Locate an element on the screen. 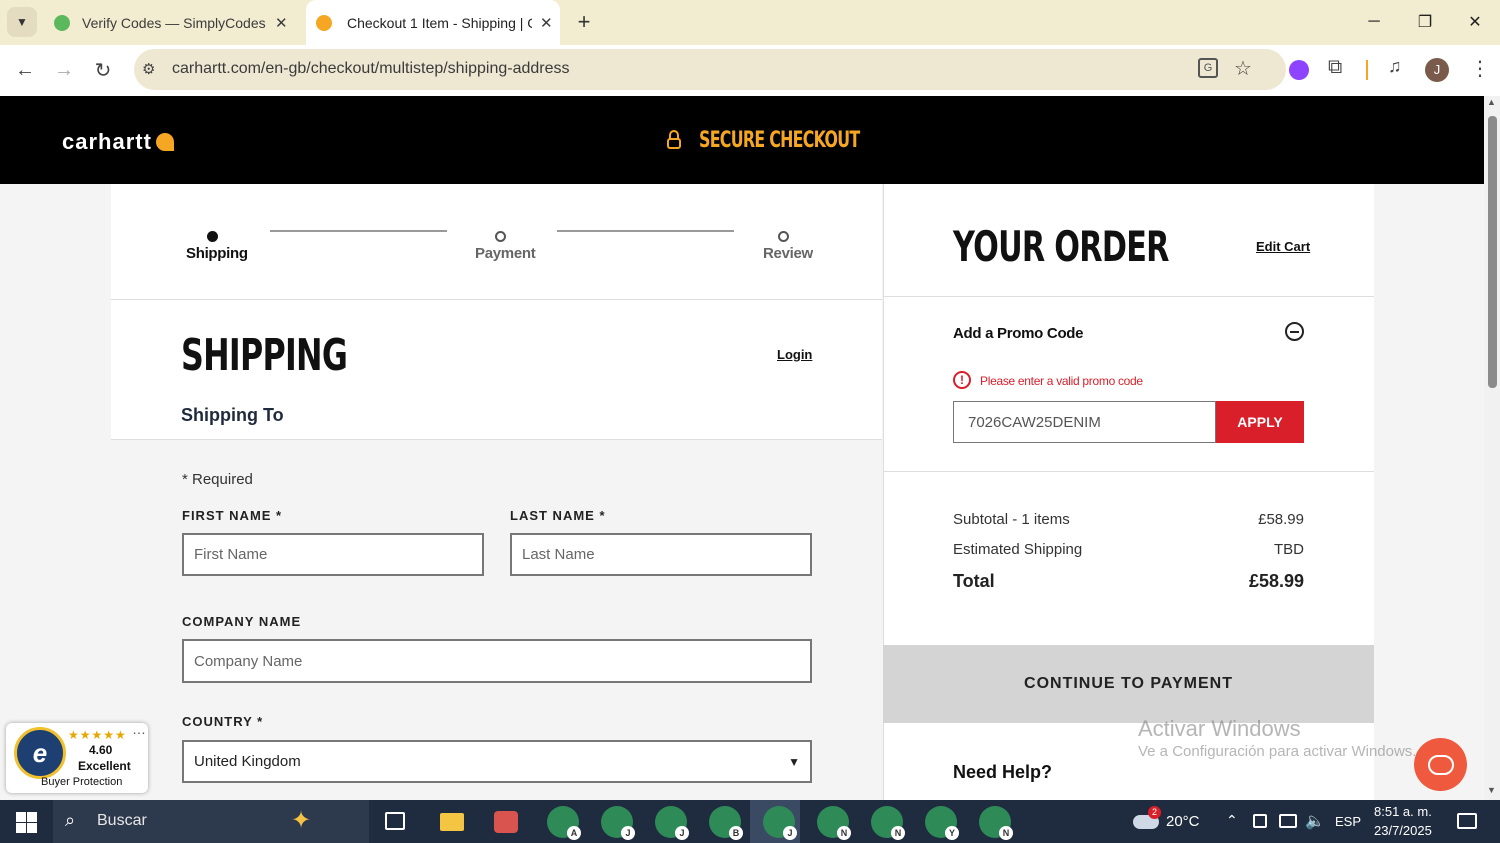 The image size is (1500, 843). app-profile-letter: N is located at coordinates (1006, 833).